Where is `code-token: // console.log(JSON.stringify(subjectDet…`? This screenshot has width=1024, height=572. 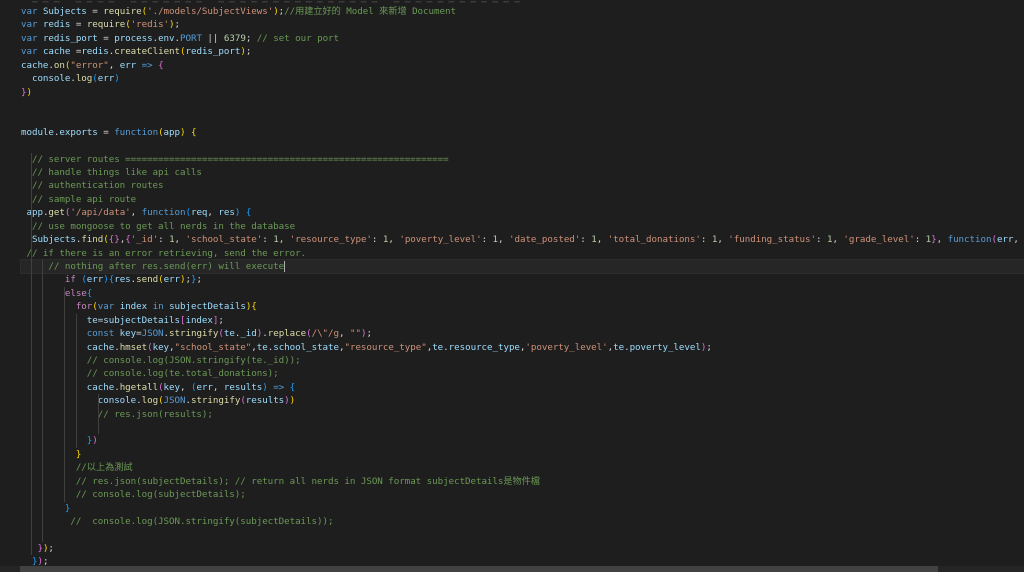 code-token: // console.log(JSON.stringify(subjectDet… is located at coordinates (202, 521).